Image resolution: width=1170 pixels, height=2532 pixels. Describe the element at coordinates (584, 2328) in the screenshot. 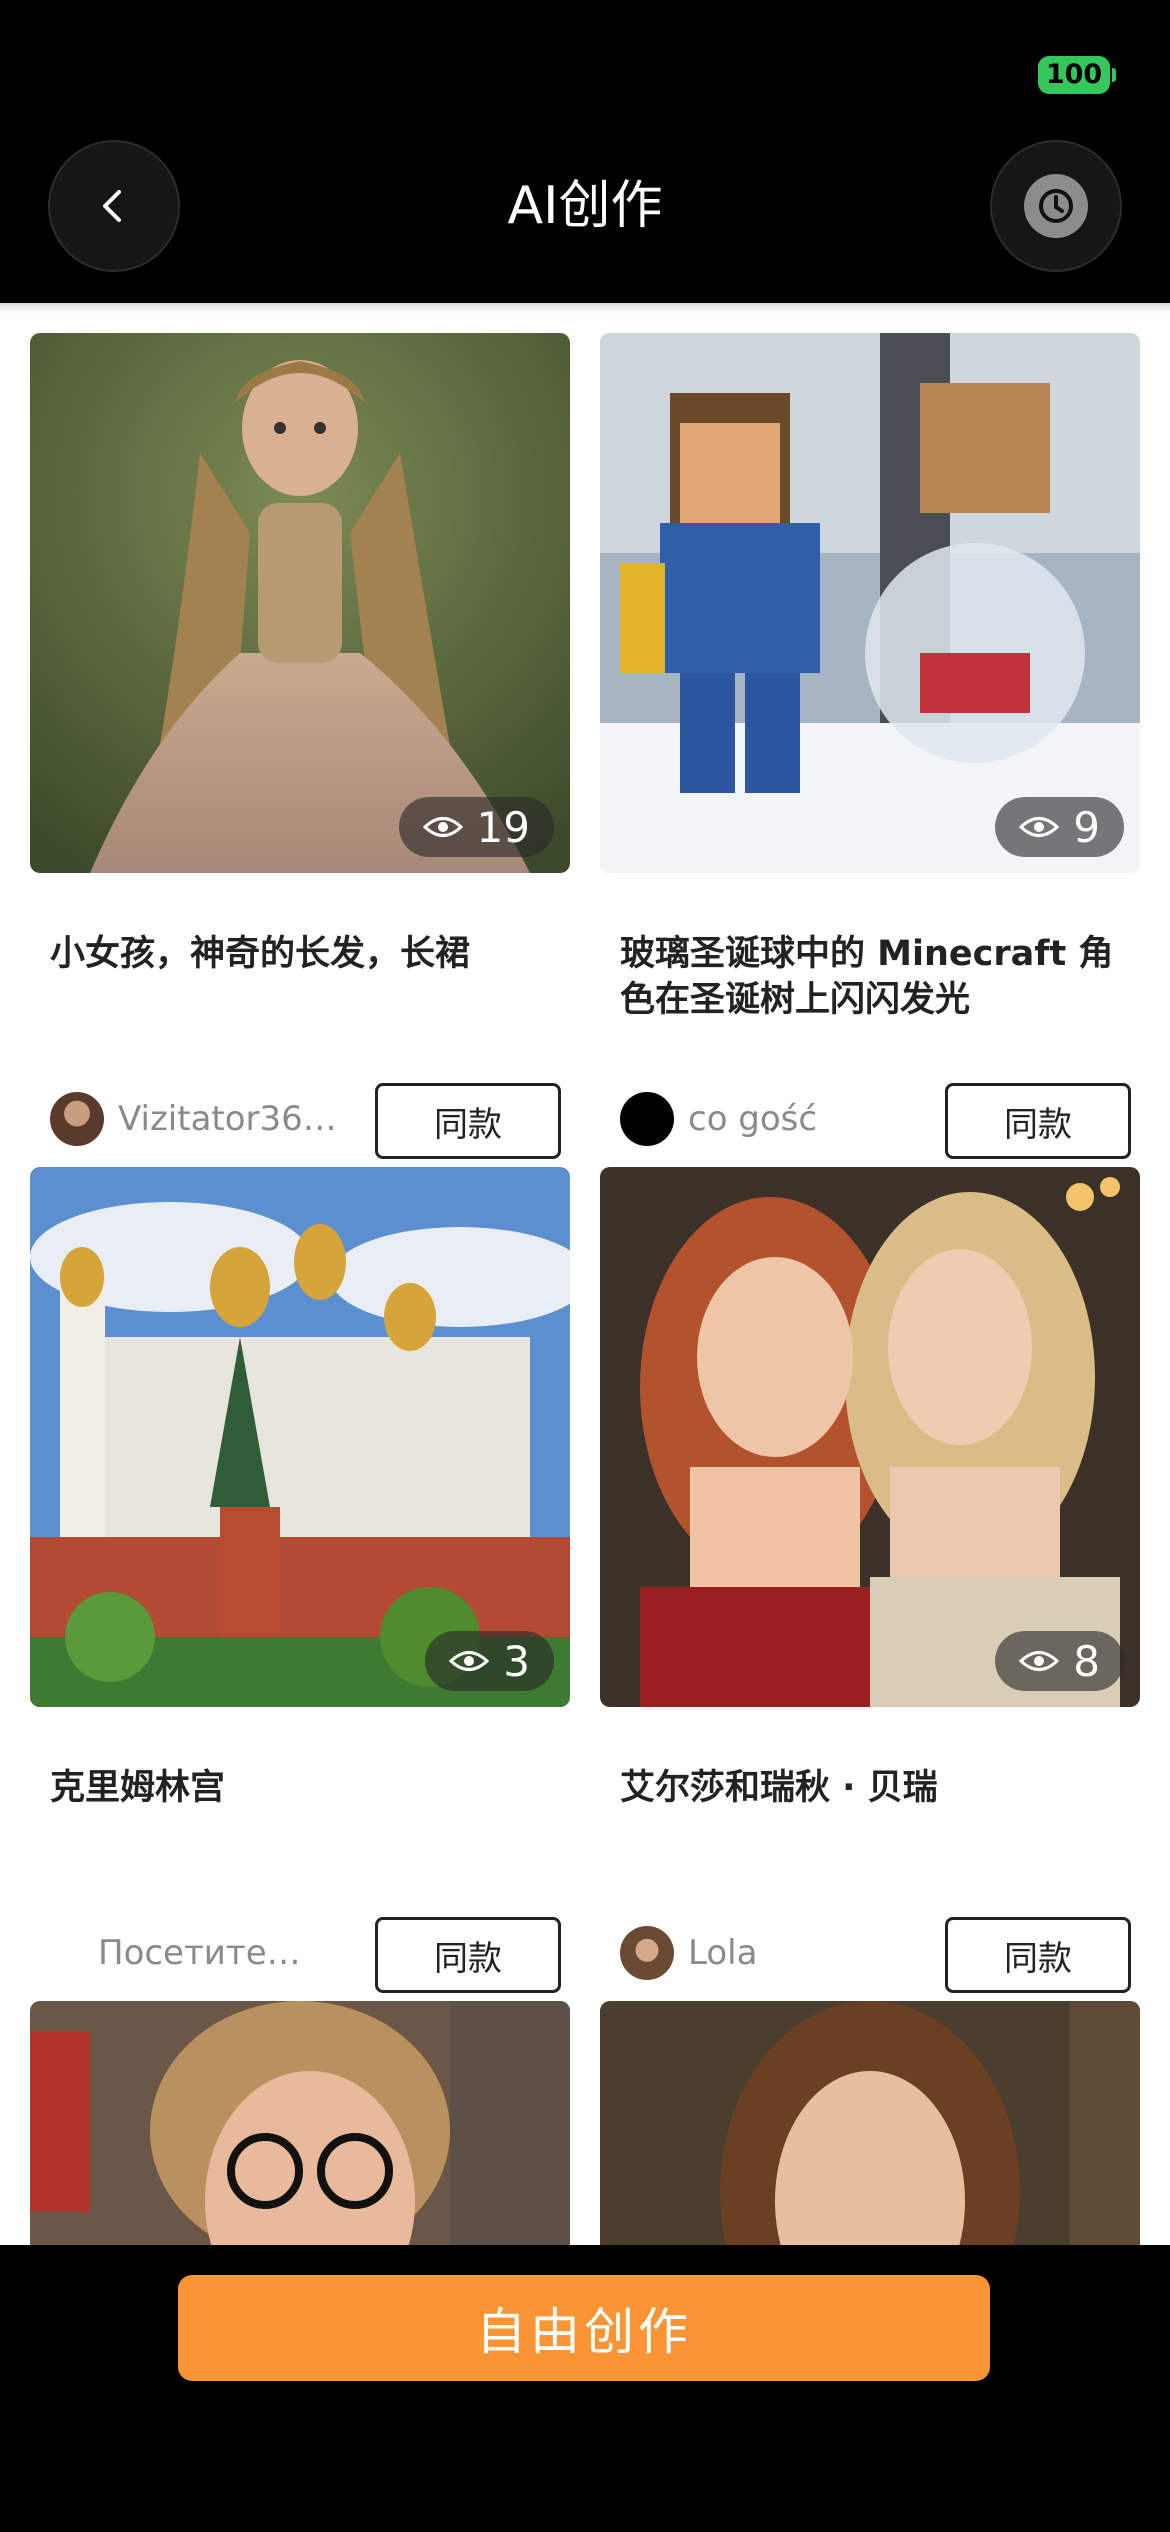

I see `free-create-button: 自由创作` at that location.